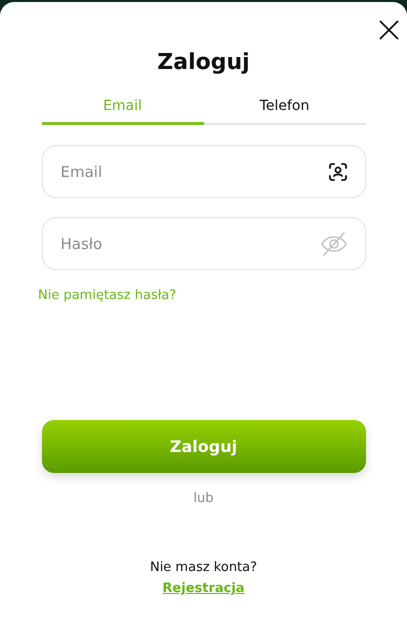  I want to click on tab: Email, so click(123, 111).